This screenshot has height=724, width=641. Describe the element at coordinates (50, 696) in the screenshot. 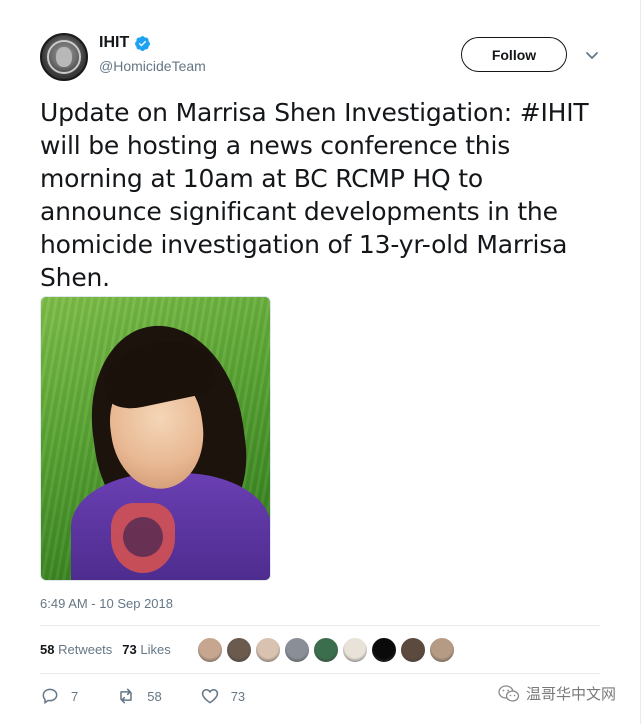

I see `reply-icon` at that location.